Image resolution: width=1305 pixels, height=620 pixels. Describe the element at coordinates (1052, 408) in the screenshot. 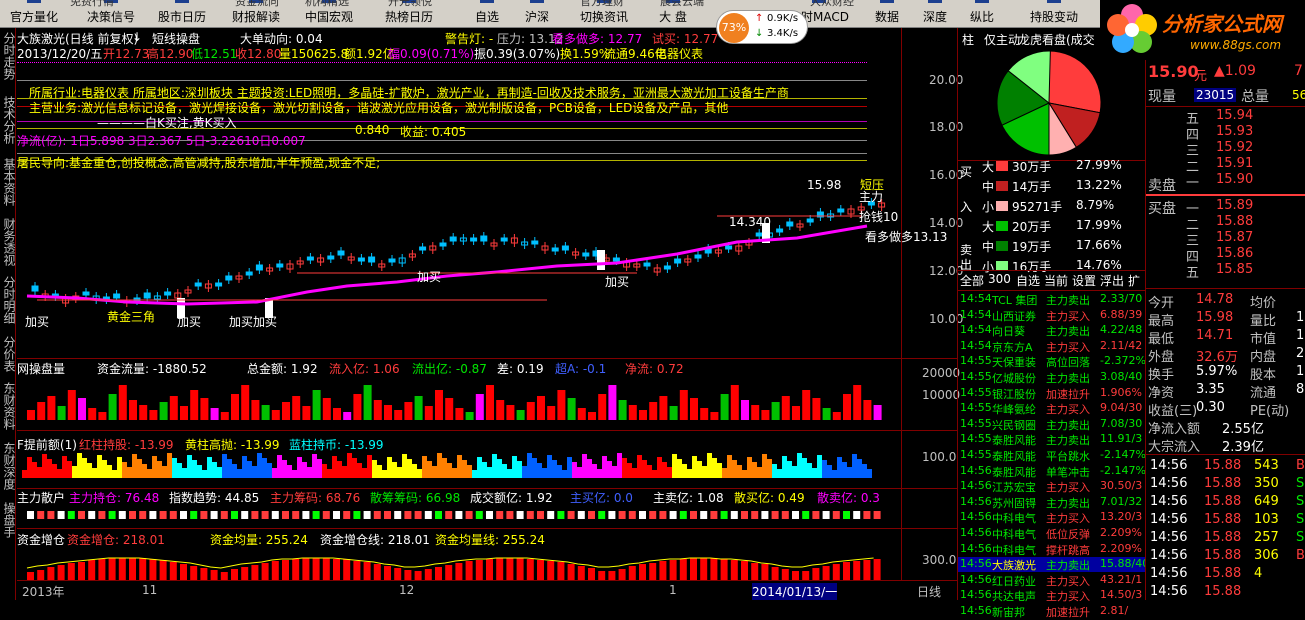

I see `alert-row: 14:55 华峰氨纶 主力买入 9.04/30` at that location.